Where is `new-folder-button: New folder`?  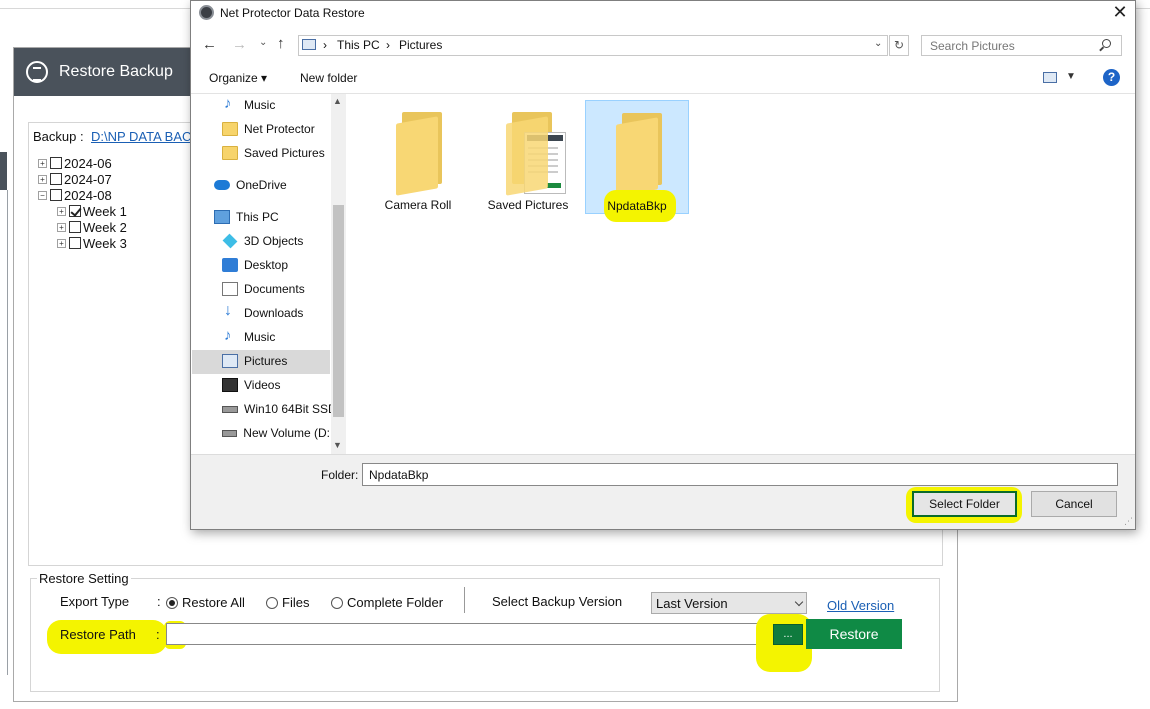
new-folder-button: New folder is located at coordinates (328, 78).